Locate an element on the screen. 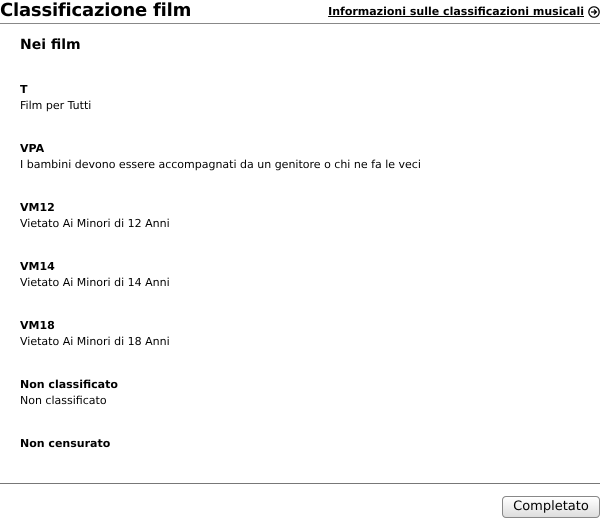  rating-description: Non classificato is located at coordinates (64, 401).